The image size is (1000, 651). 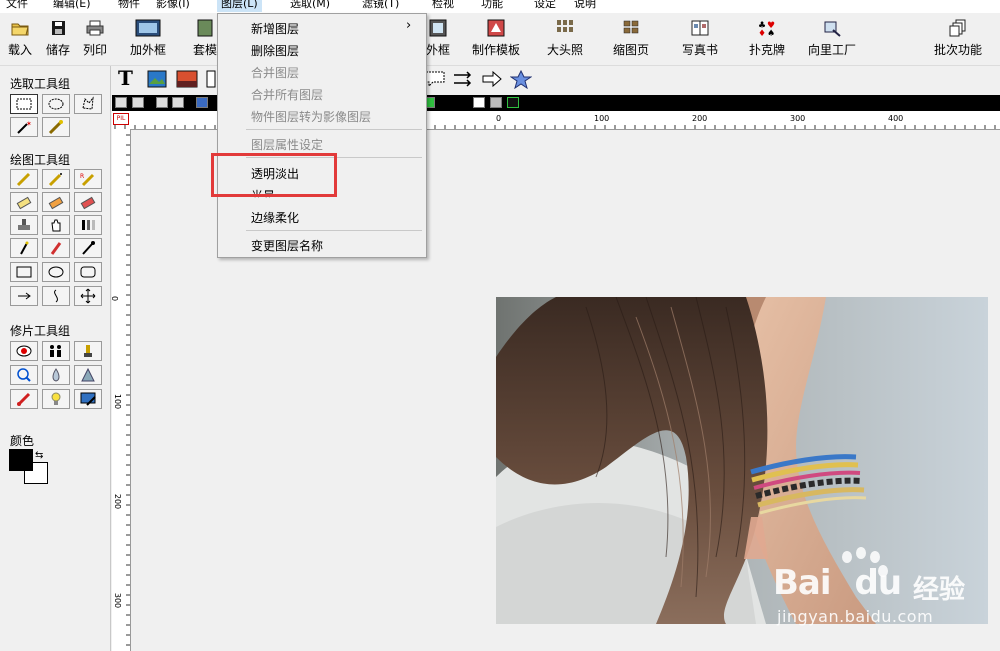 I want to click on ruler-label-v100: 100, so click(x=118, y=401).